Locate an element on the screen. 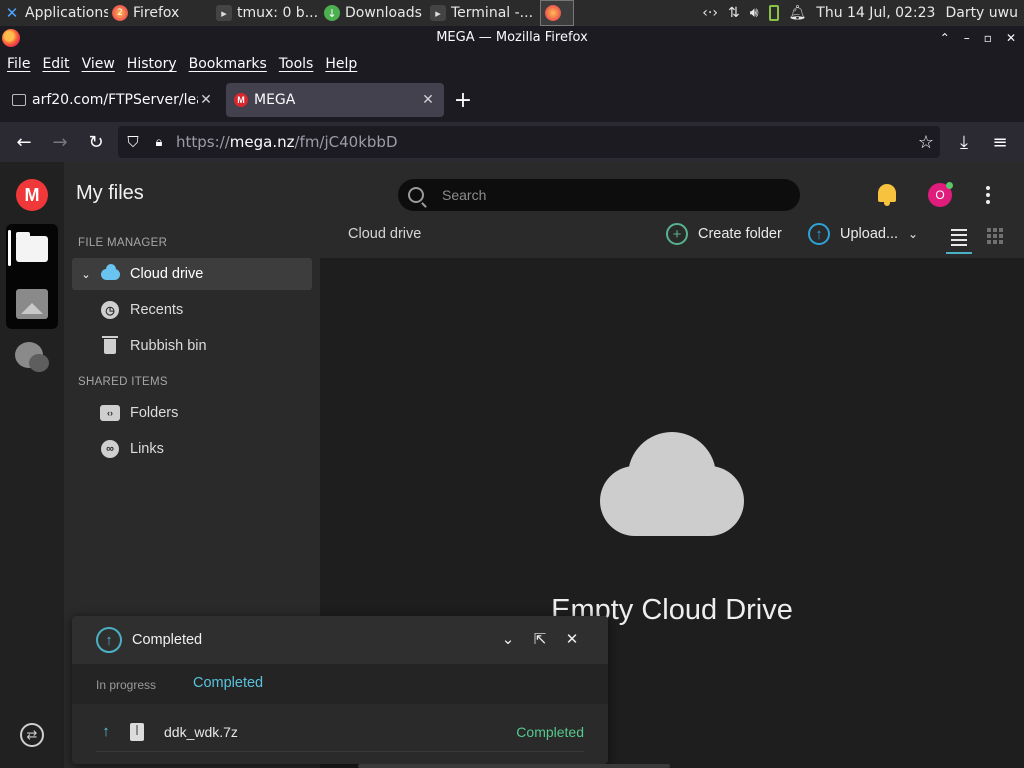 The height and width of the screenshot is (768, 1024). url-text: https://mega.nz/fm/jC40kbbD is located at coordinates (287, 142).